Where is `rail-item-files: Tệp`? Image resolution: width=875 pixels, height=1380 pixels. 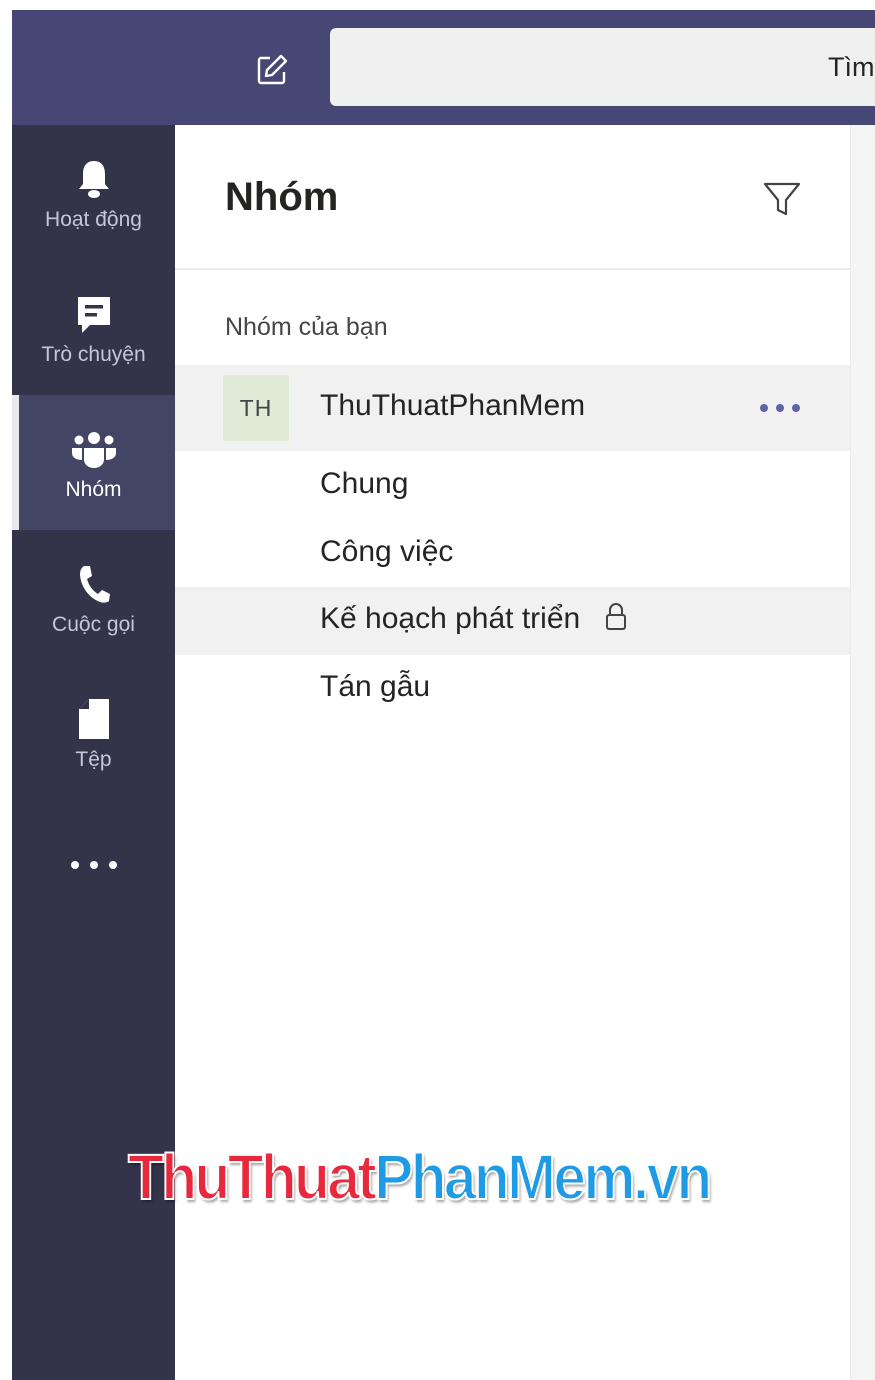 rail-item-files: Tệp is located at coordinates (93, 732).